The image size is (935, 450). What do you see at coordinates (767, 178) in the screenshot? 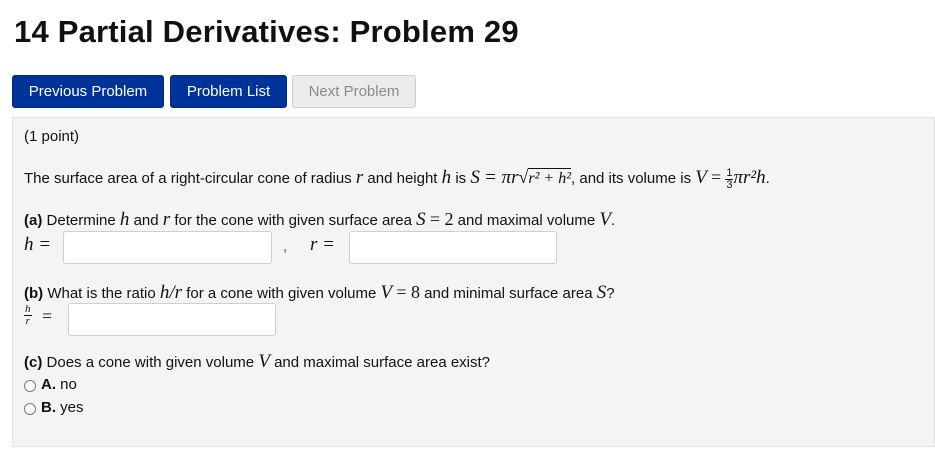
I see `intro-period: .` at bounding box center [767, 178].